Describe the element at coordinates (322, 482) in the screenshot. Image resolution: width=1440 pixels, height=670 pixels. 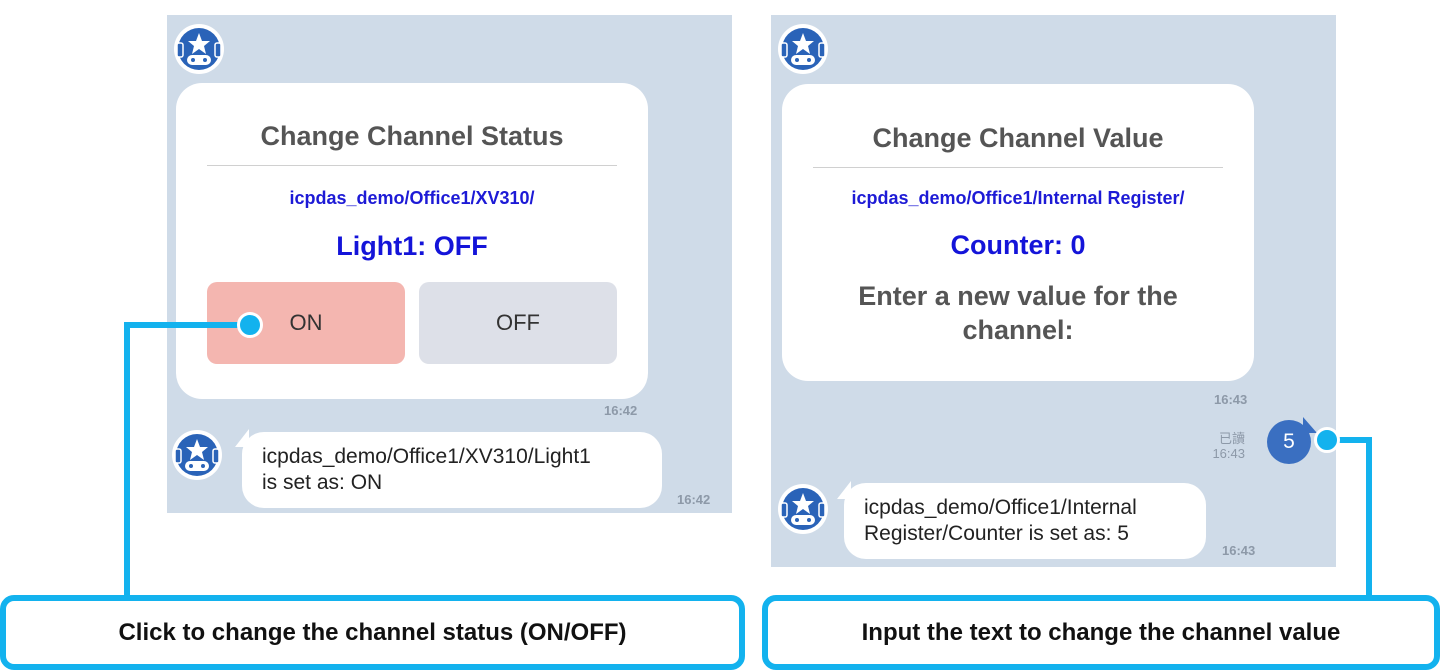
I see `reply-line: is set as: ON` at that location.